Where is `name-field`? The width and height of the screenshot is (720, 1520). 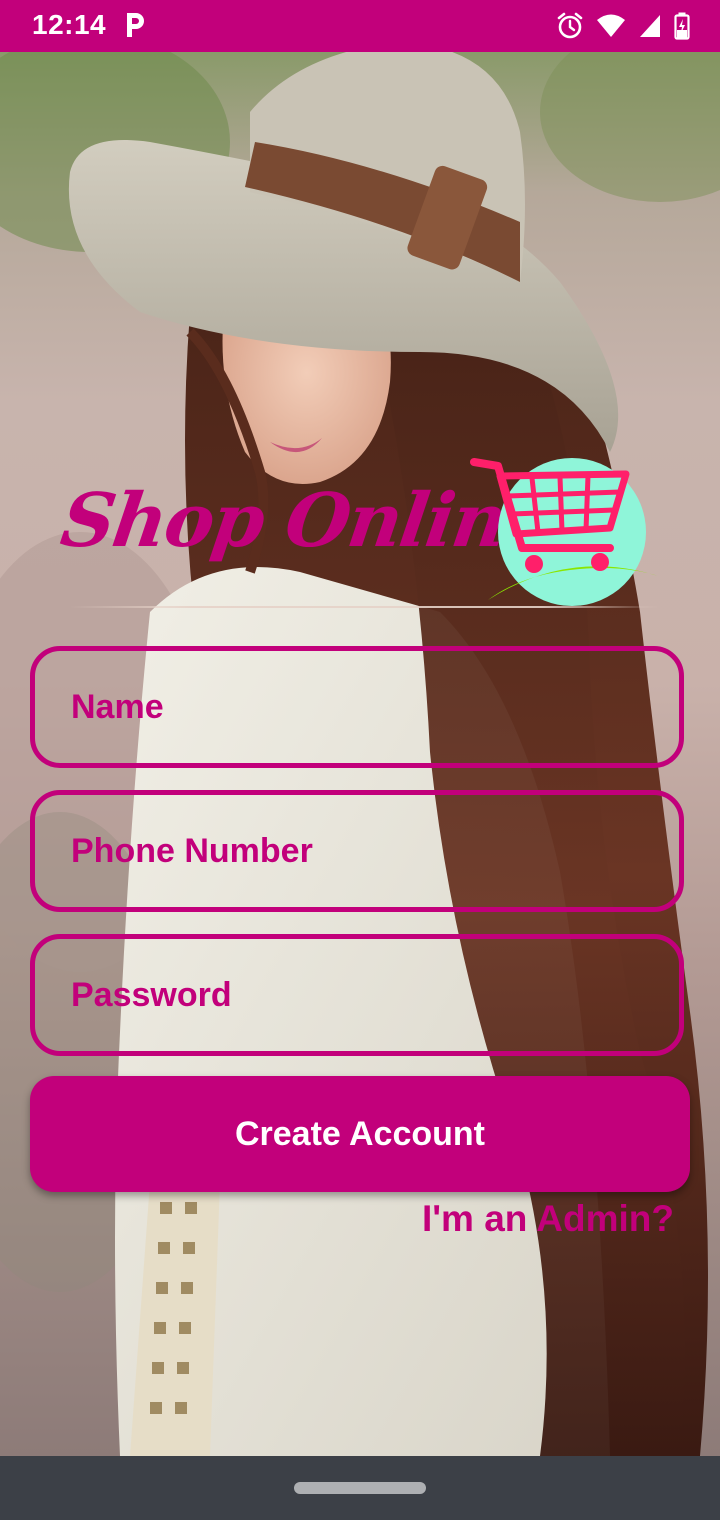 name-field is located at coordinates (357, 707).